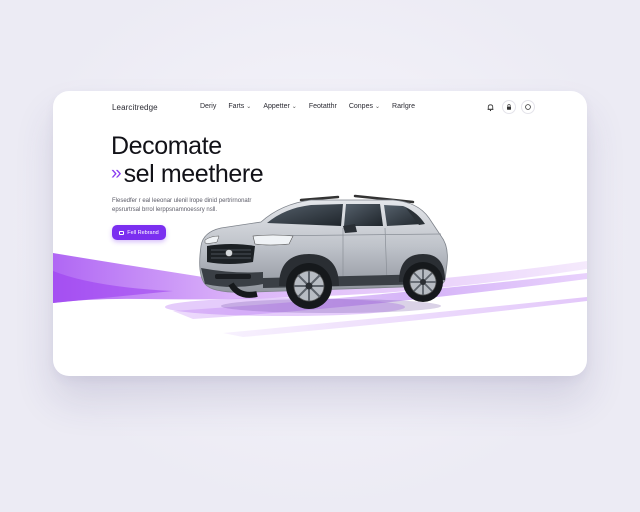 The image size is (640, 512). What do you see at coordinates (122, 232) in the screenshot?
I see `message-icon` at bounding box center [122, 232].